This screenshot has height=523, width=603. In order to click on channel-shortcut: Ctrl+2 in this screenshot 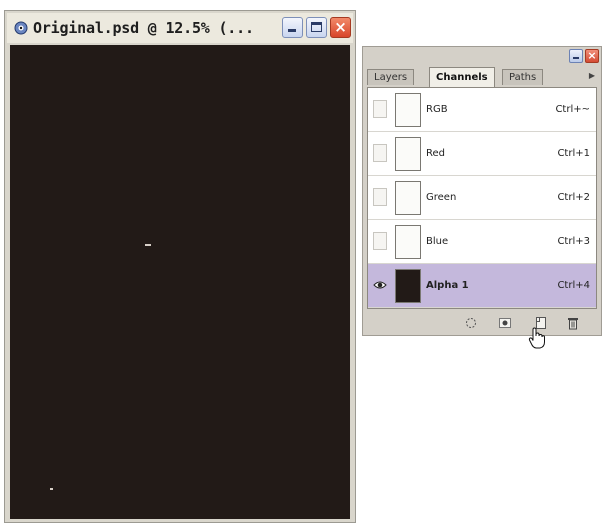, I will do `click(573, 197)`.